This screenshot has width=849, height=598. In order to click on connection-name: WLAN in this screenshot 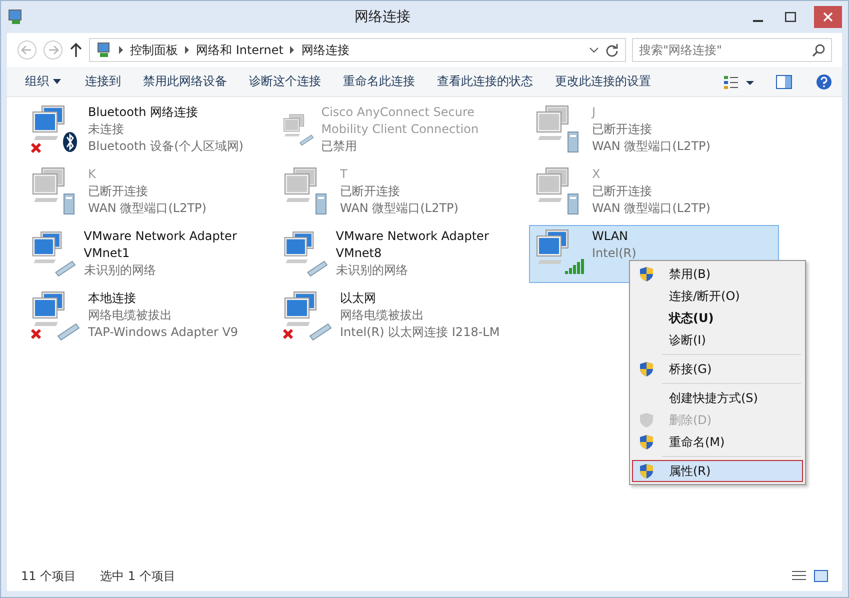, I will do `click(611, 236)`.